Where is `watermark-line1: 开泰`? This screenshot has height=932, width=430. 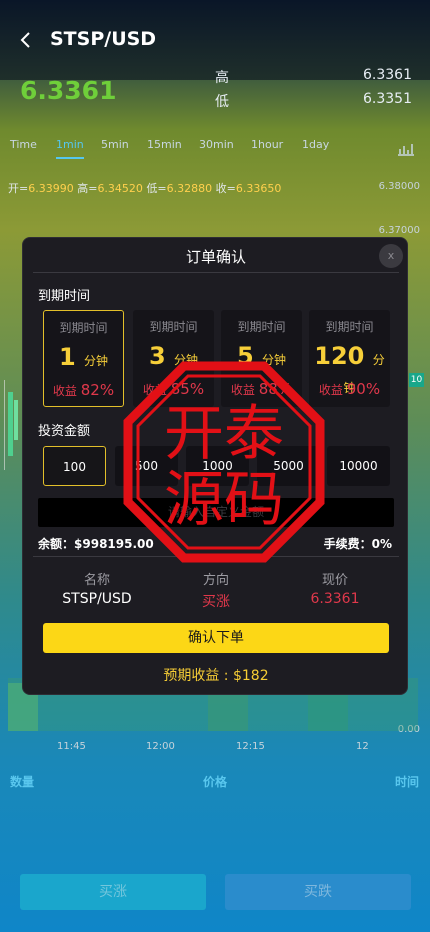 watermark-line1: 开泰 is located at coordinates (224, 434).